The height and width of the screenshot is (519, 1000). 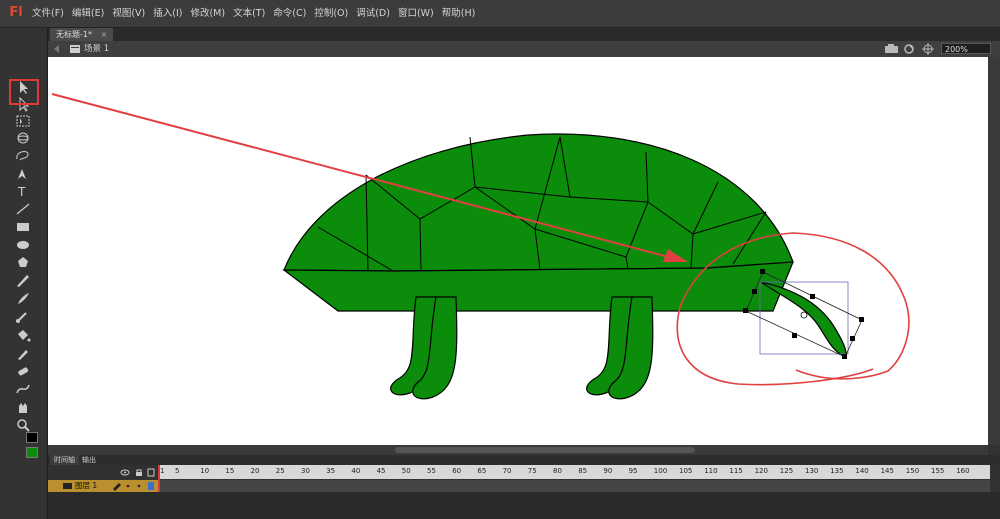 I want to click on frame-label: 135, so click(x=837, y=471).